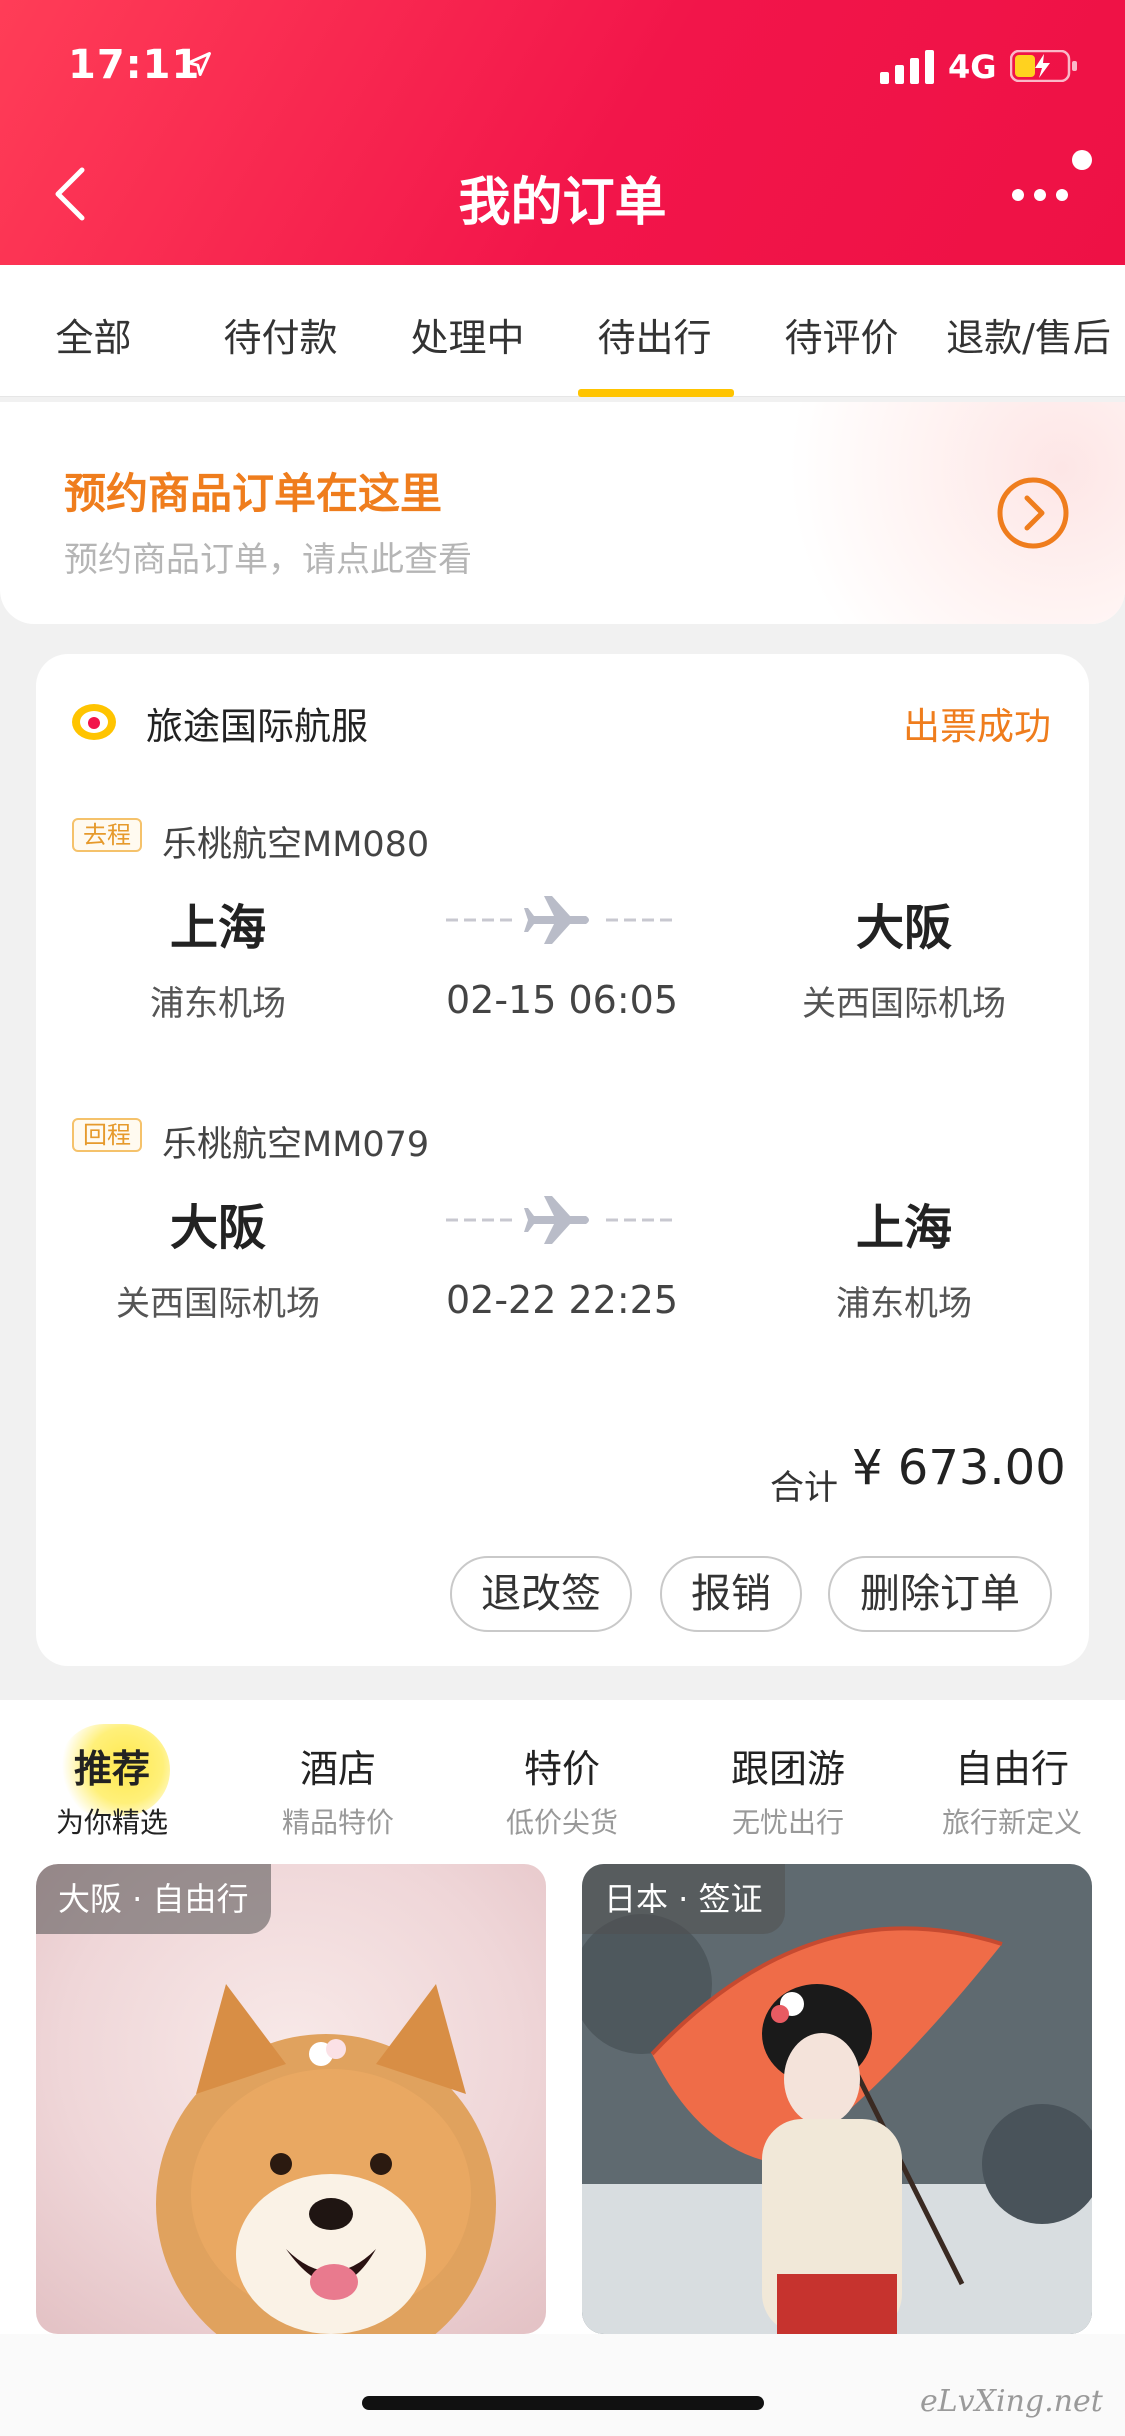  I want to click on page-title: 我的订单, so click(562, 203).